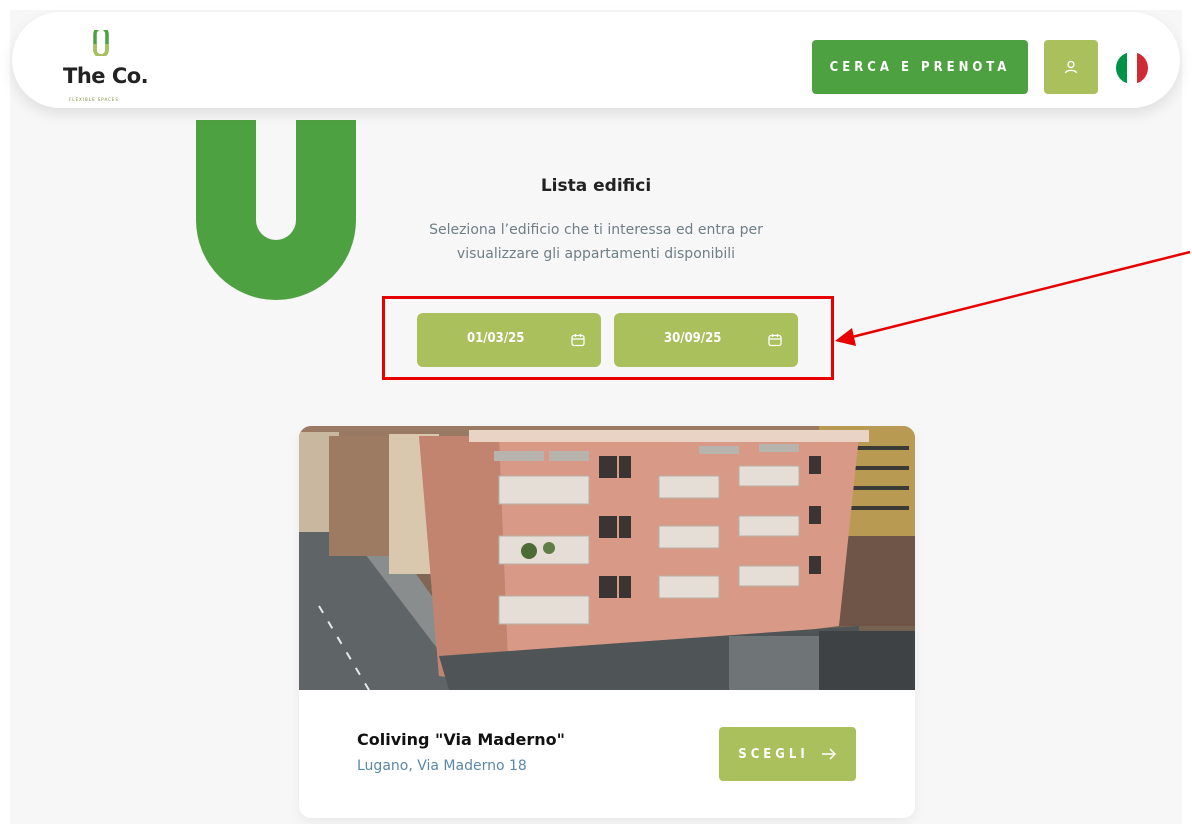 Image resolution: width=1192 pixels, height=824 pixels. Describe the element at coordinates (94, 99) in the screenshot. I see `brand-tagline: FLEXIBLE SPACES` at that location.